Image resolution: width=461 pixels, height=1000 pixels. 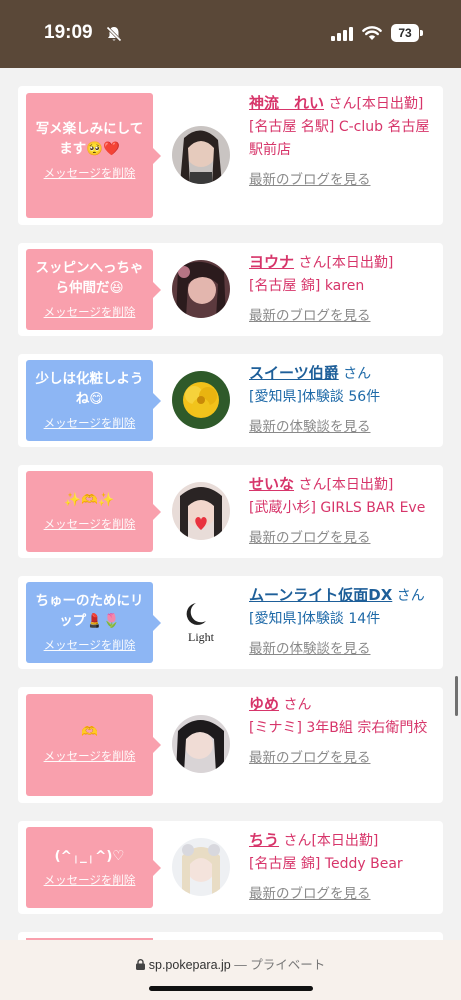 I want to click on message-bubble: 写メ楽しみにしてます🥺❤️ メッセージを削除, so click(x=93, y=155).